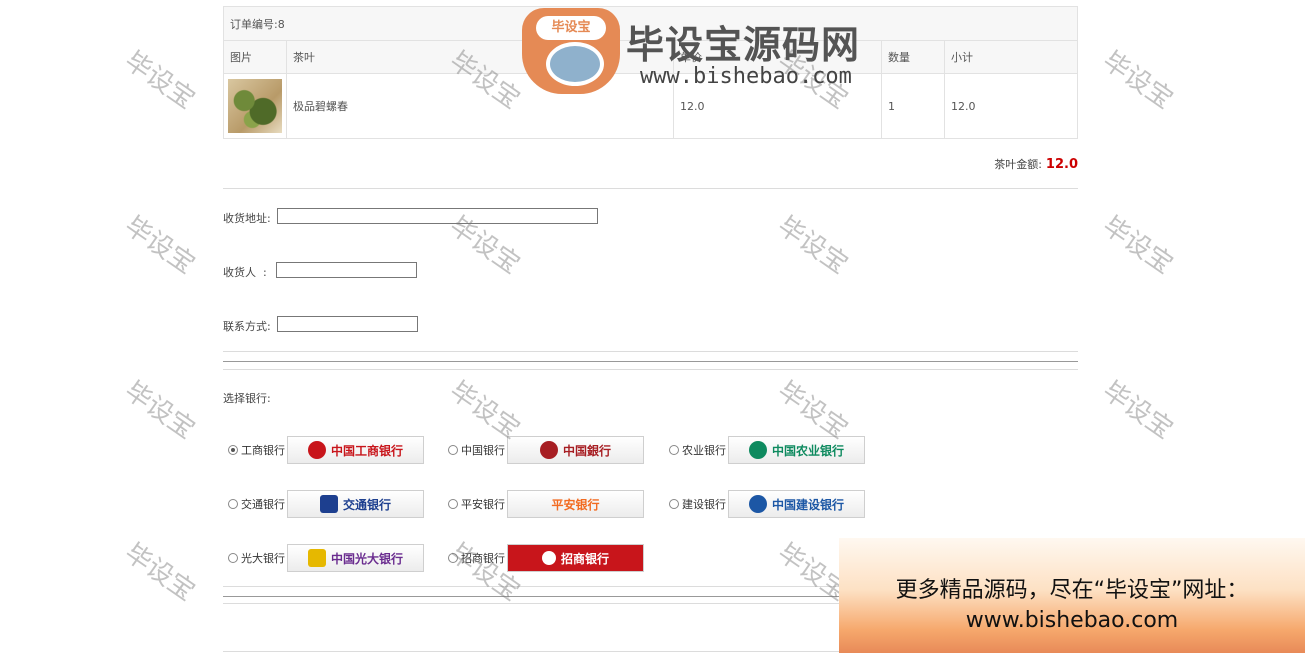 The image size is (1305, 653). I want to click on icbc-logo: 中国工商银行, so click(355, 450).